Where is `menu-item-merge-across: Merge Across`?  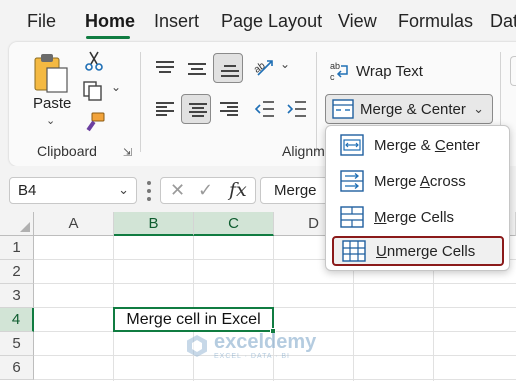
menu-item-merge-across: Merge Across is located at coordinates (418, 181).